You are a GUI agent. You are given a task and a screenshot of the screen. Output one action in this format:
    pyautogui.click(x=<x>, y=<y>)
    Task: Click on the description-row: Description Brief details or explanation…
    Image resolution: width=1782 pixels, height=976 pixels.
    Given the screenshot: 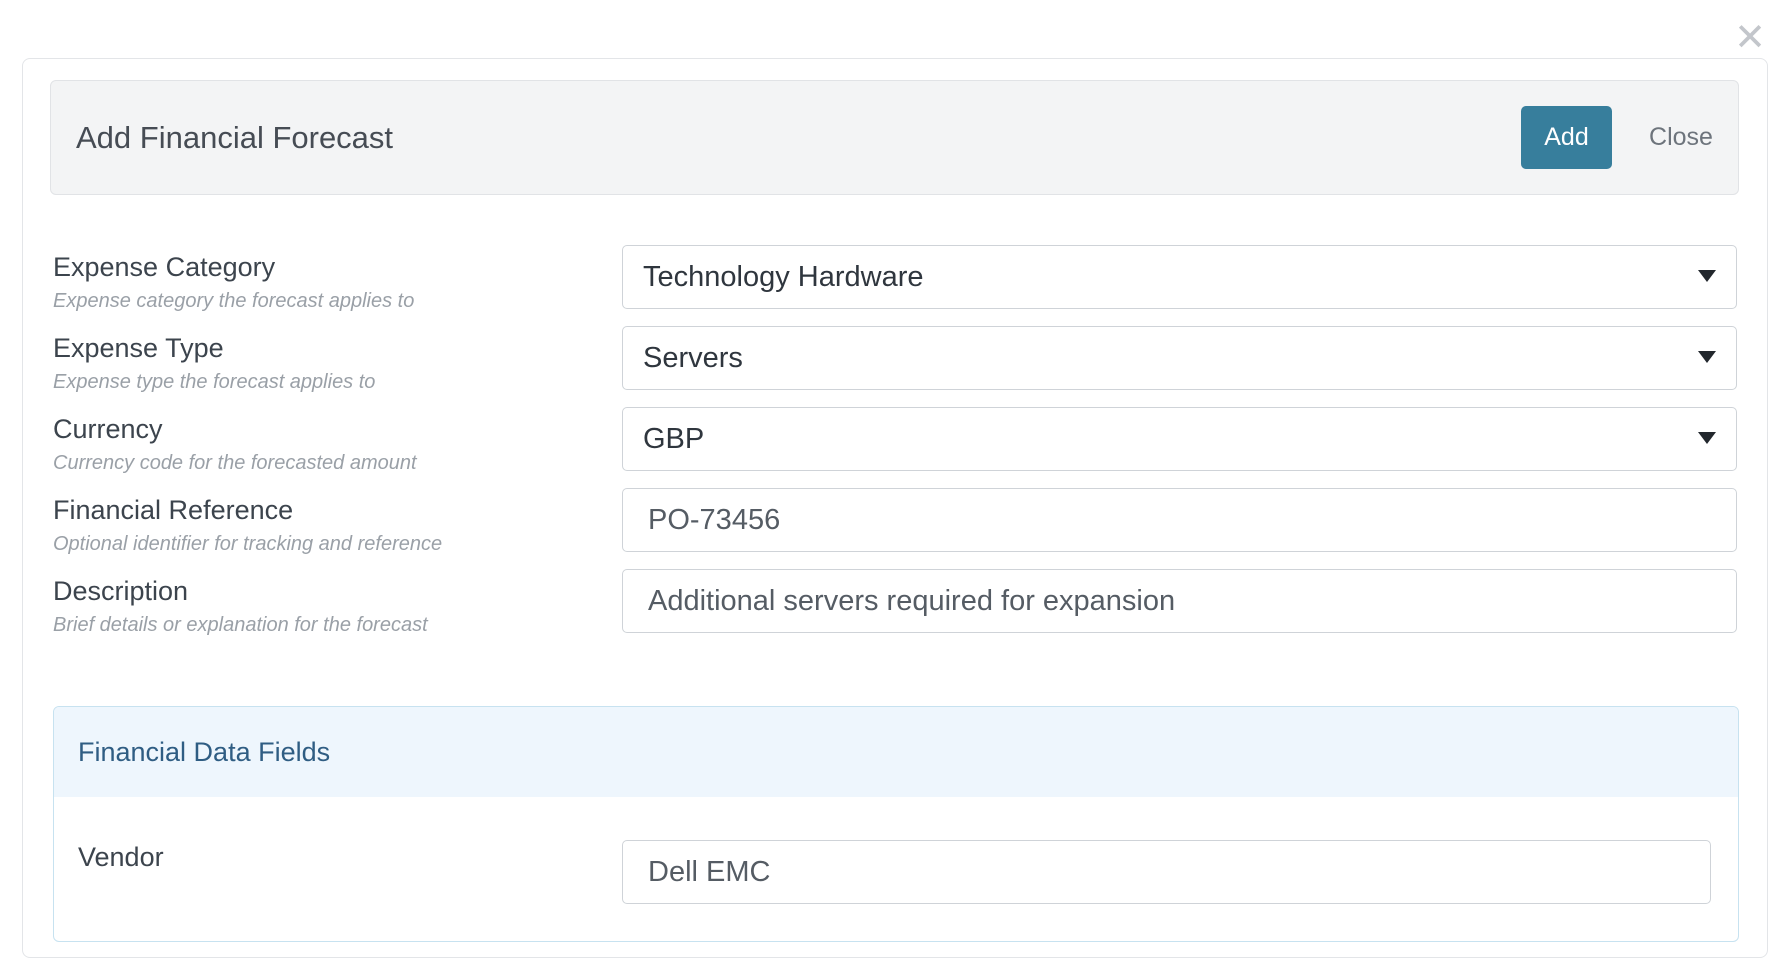 What is the action you would take?
    pyautogui.click(x=896, y=607)
    